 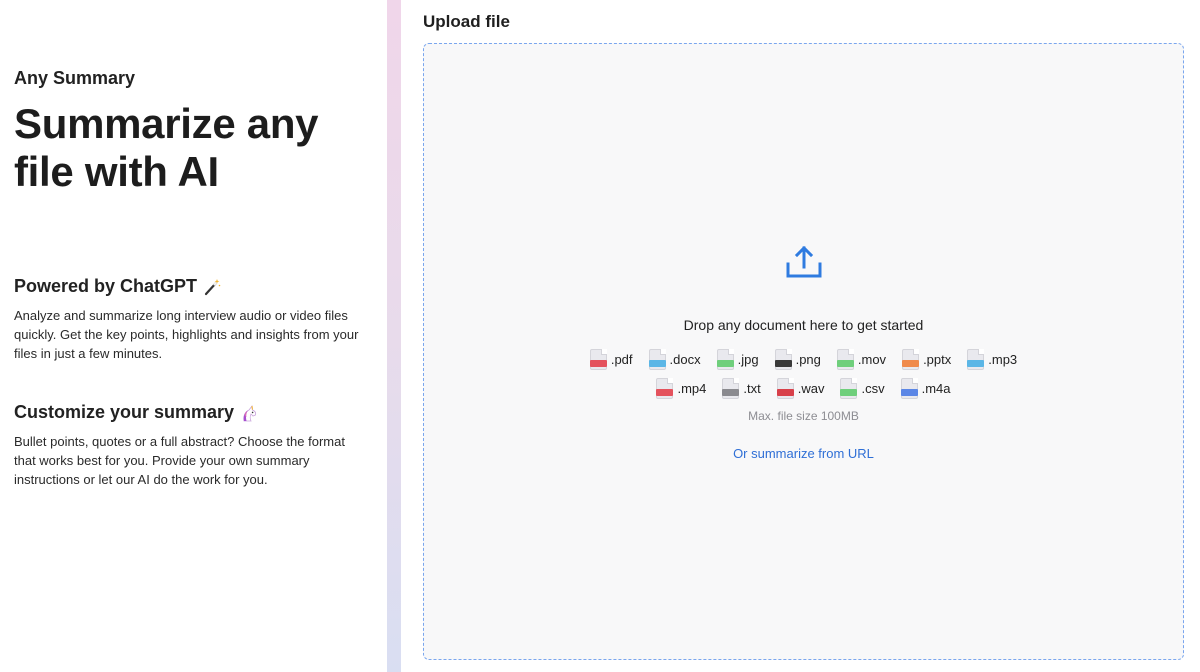 I want to click on unicorn-icon, so click(x=249, y=413).